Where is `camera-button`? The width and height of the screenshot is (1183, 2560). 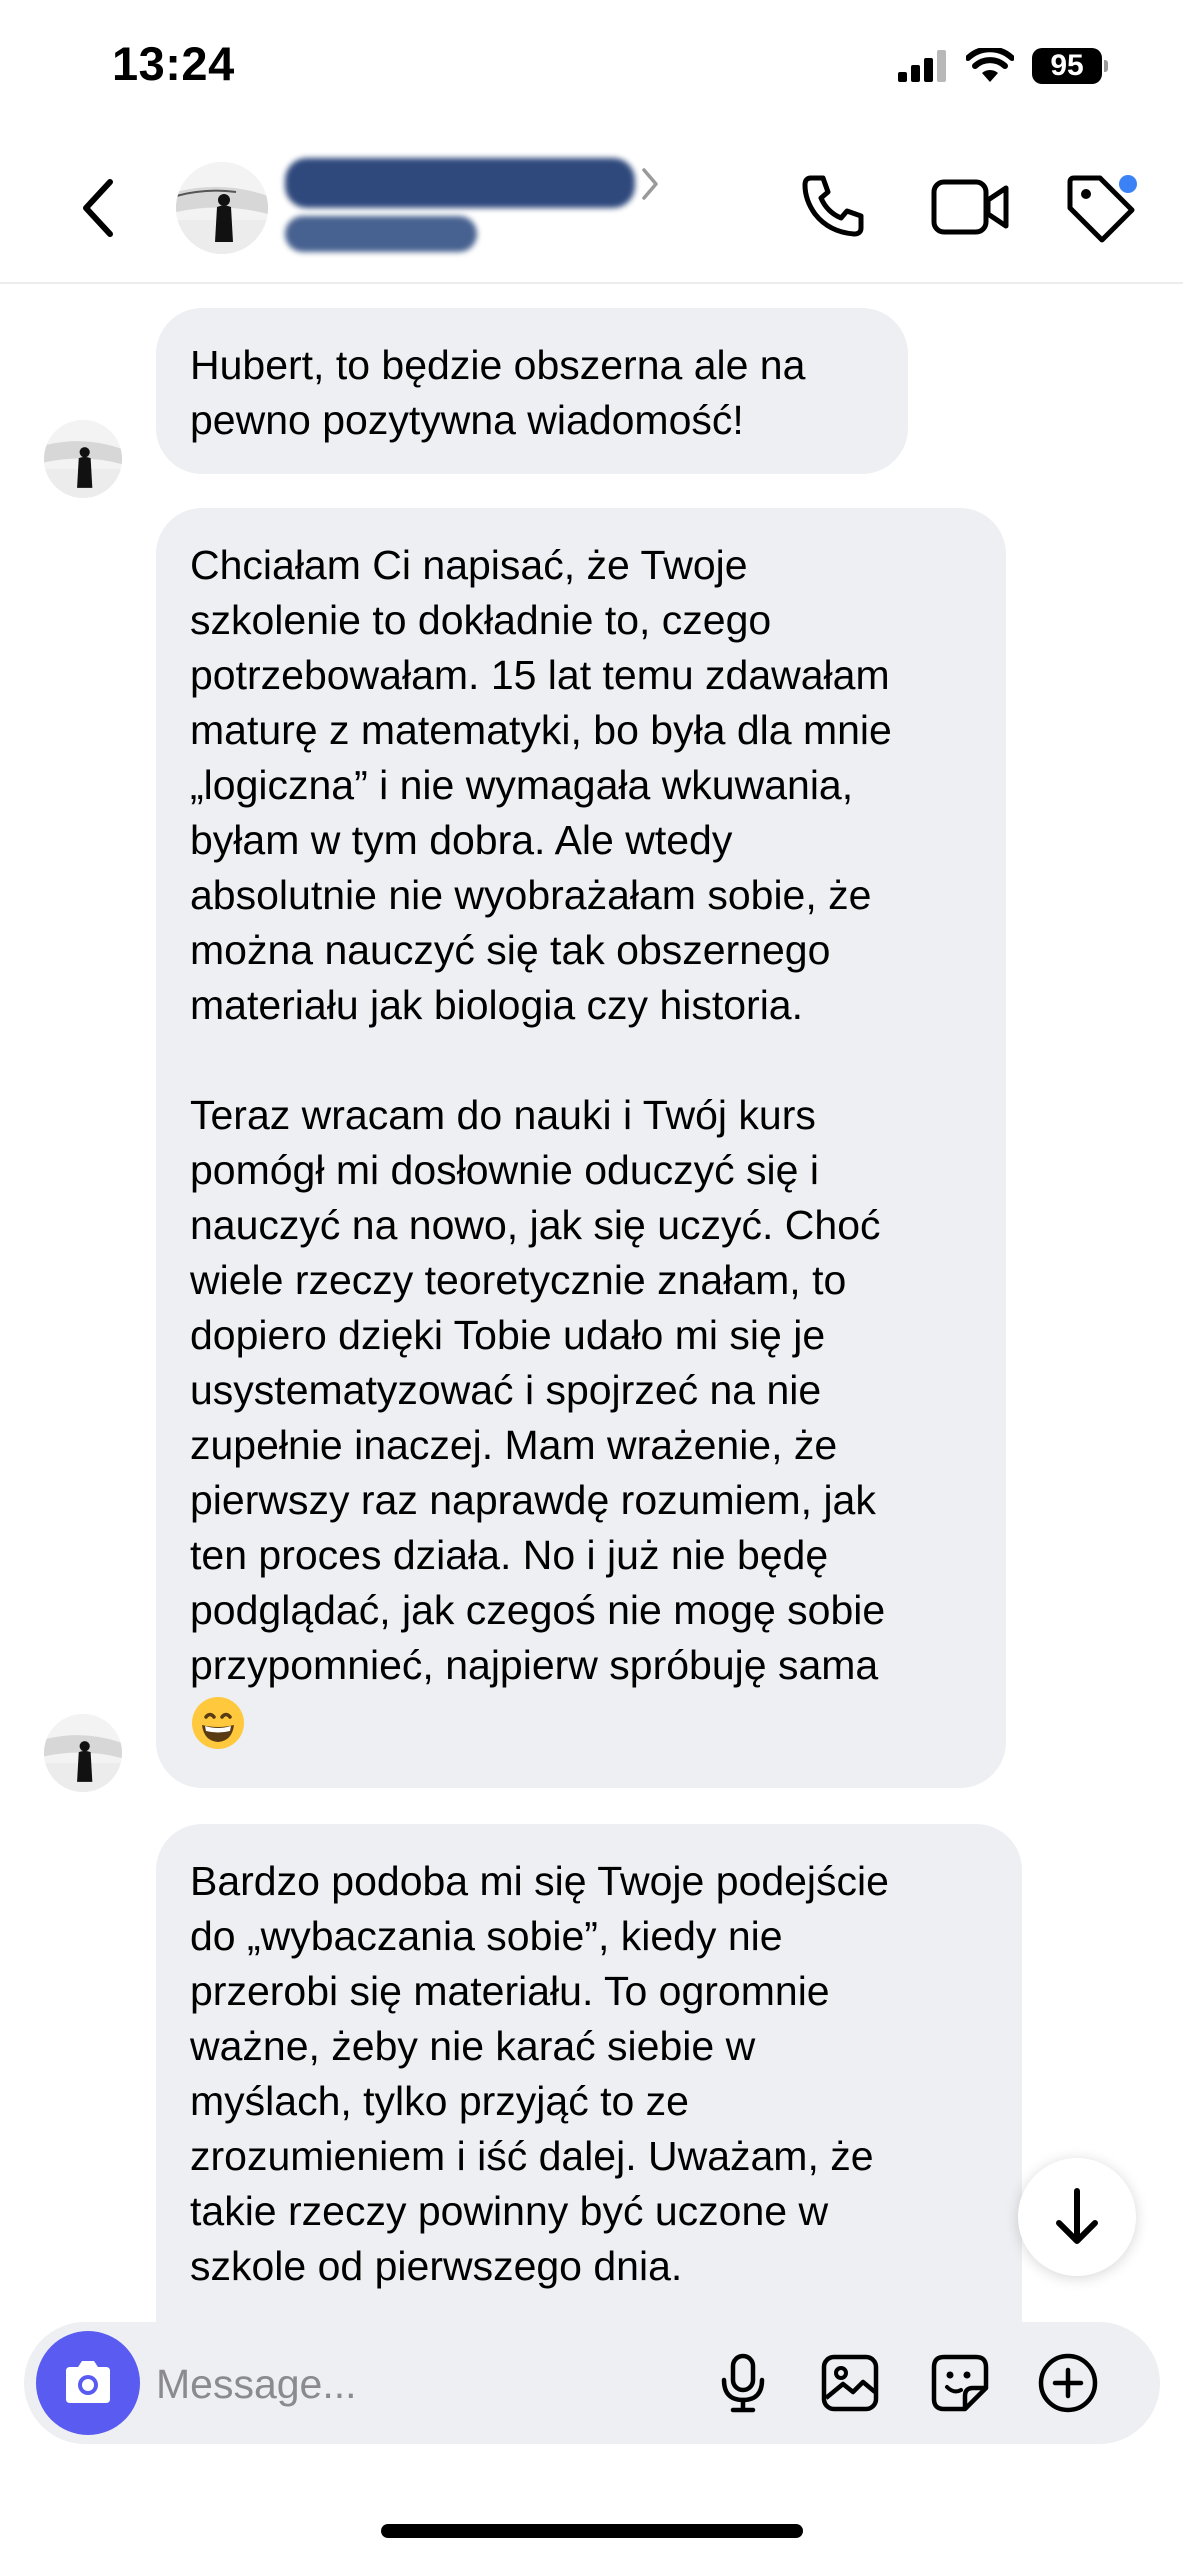 camera-button is located at coordinates (88, 2383).